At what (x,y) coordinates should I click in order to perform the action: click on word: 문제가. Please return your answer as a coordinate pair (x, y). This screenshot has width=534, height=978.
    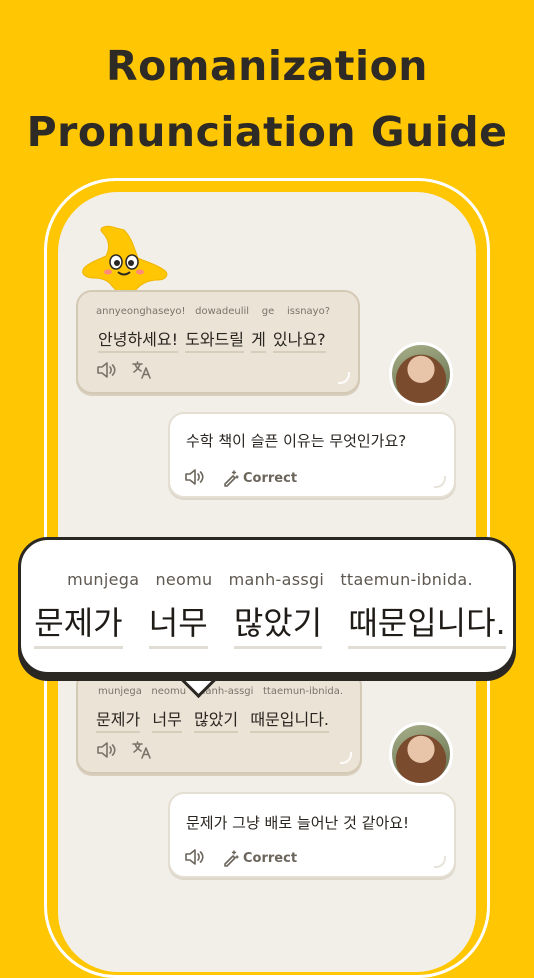
    Looking at the image, I should click on (118, 719).